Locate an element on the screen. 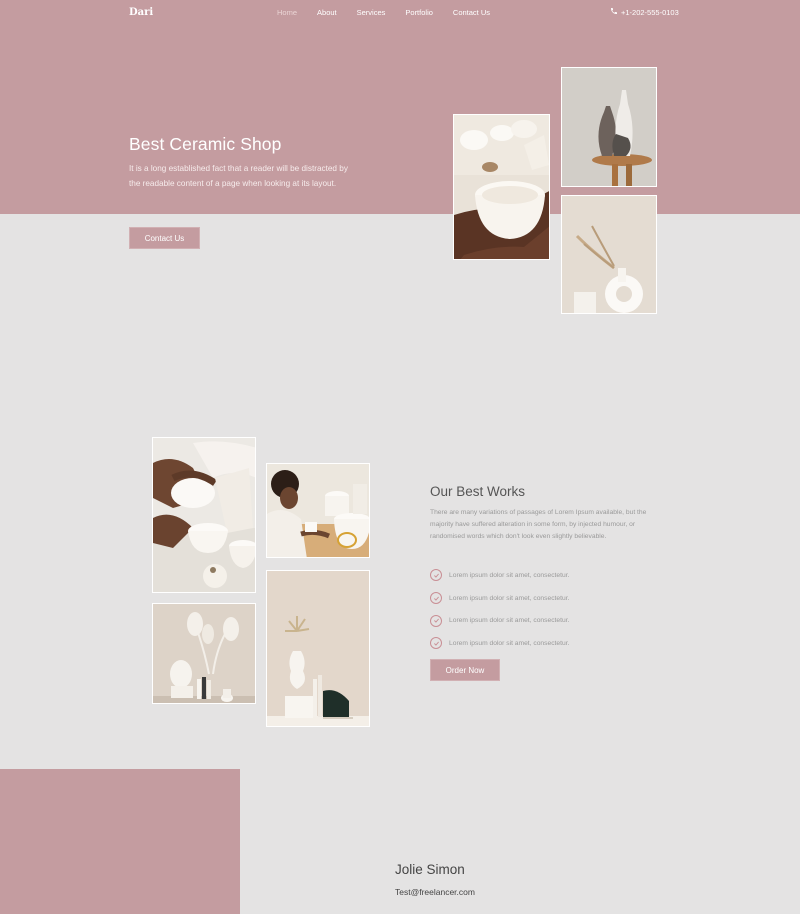 The width and height of the screenshot is (800, 914). nav-link-portfolio: Portfolio is located at coordinates (419, 12).